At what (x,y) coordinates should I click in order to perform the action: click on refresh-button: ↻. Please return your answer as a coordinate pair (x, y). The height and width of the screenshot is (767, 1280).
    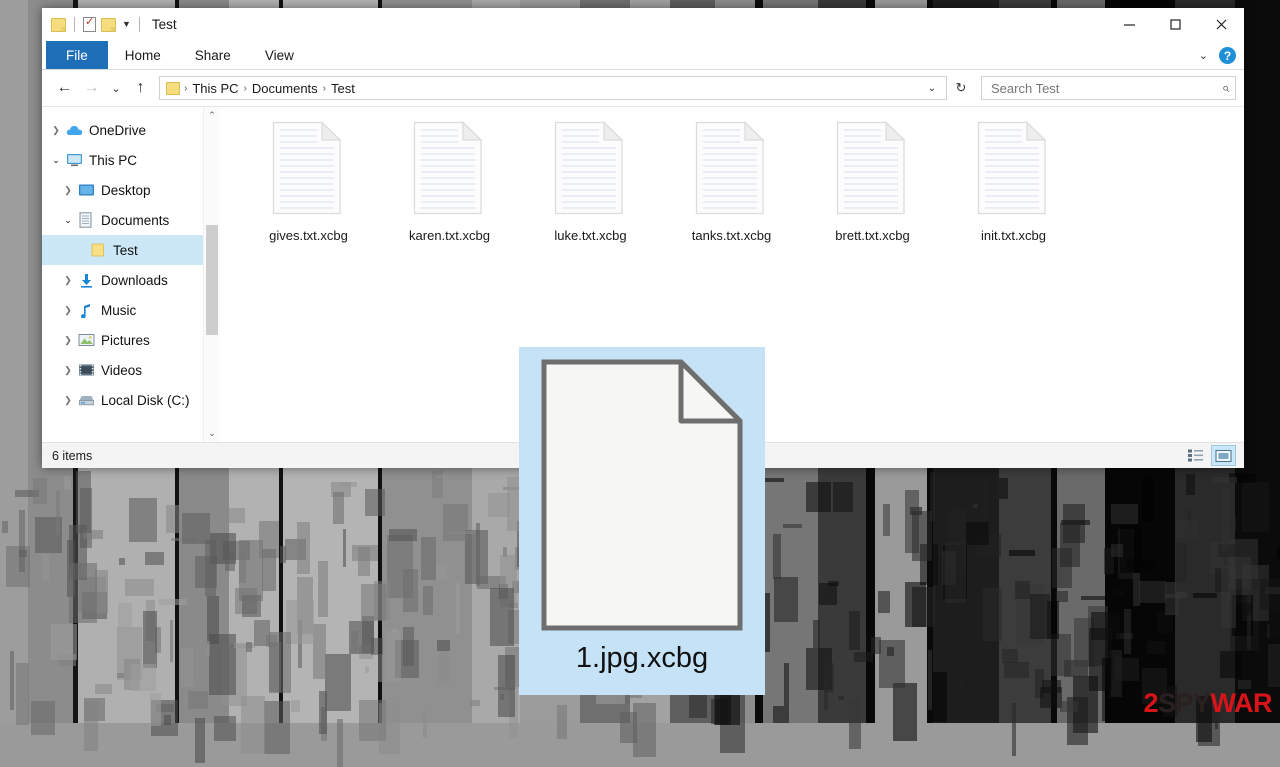
    Looking at the image, I should click on (961, 88).